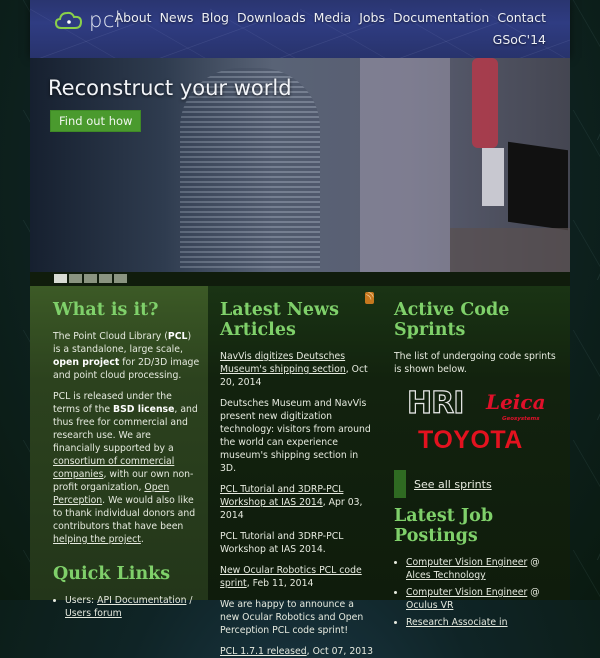 This screenshot has height=658, width=600. I want to click on news-link: PCL 1.7.1 released, so click(263, 651).